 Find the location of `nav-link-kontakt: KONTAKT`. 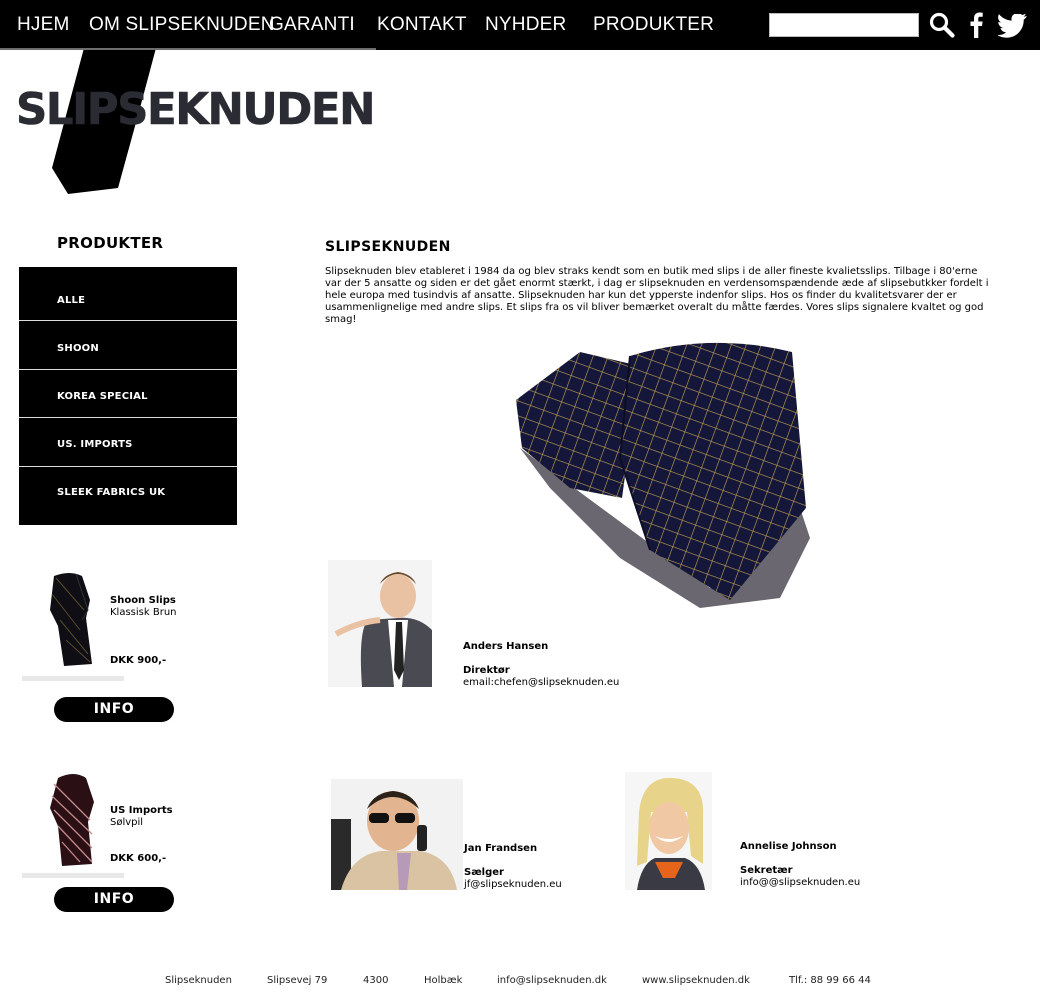

nav-link-kontakt: KONTAKT is located at coordinates (422, 25).